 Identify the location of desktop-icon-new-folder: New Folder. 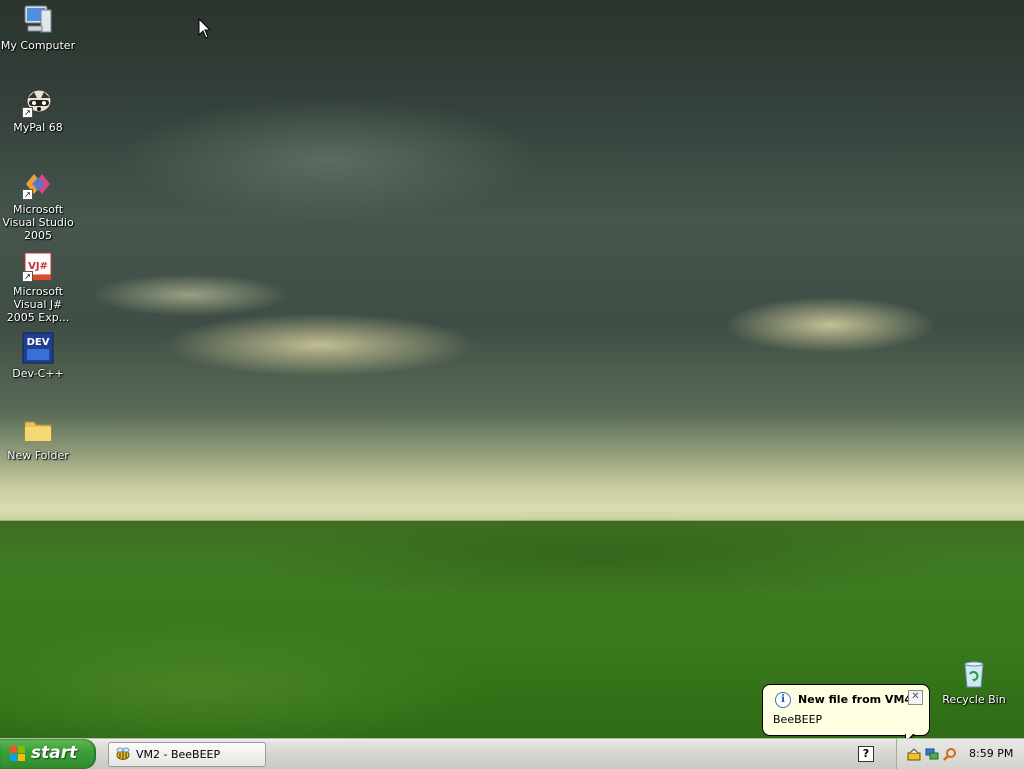
(38, 438).